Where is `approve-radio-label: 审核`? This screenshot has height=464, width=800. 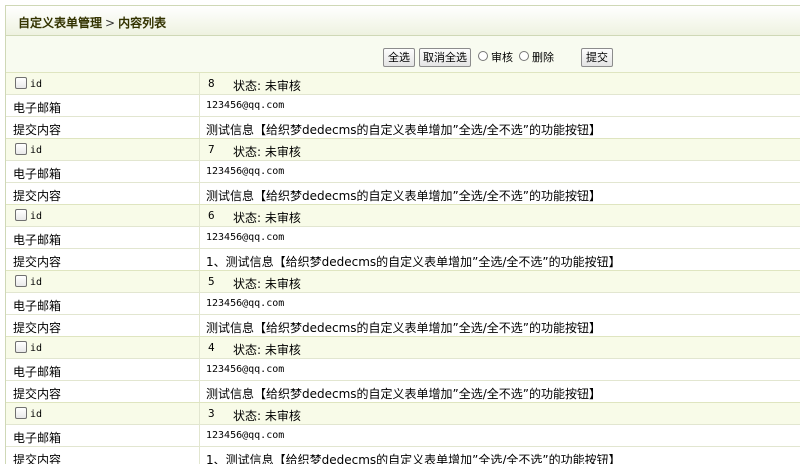 approve-radio-label: 审核 is located at coordinates (502, 57).